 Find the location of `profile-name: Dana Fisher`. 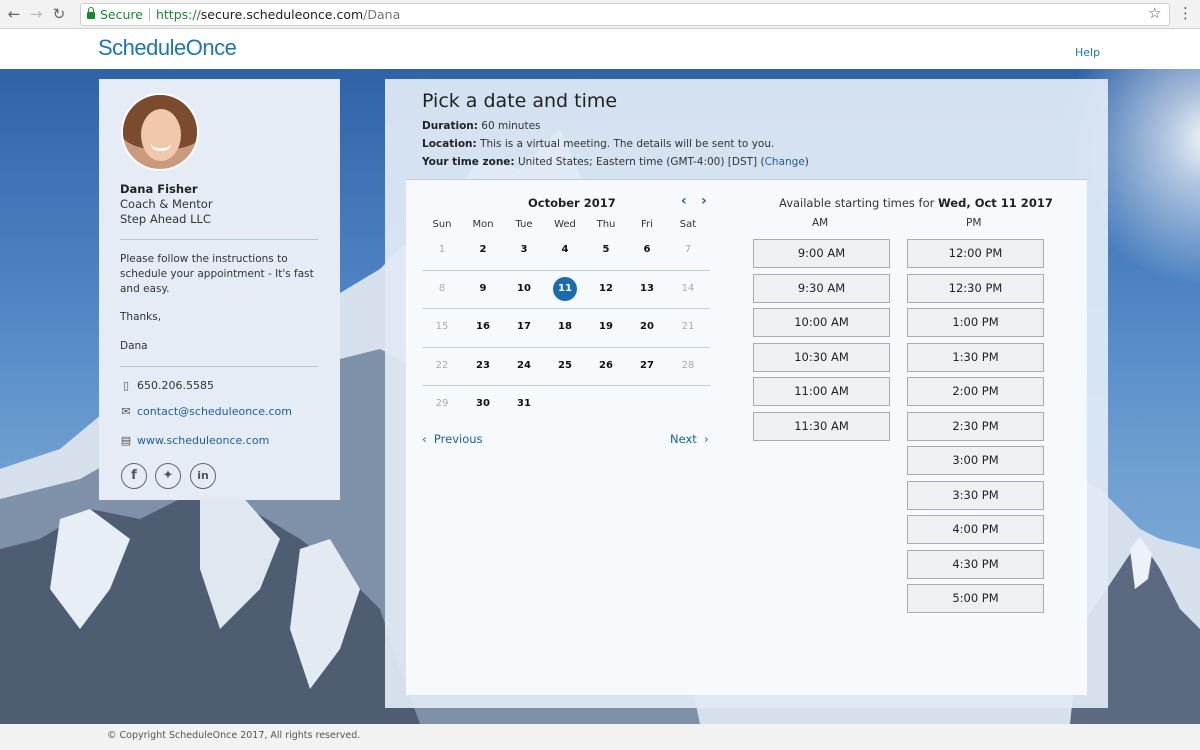

profile-name: Dana Fisher is located at coordinates (159, 189).